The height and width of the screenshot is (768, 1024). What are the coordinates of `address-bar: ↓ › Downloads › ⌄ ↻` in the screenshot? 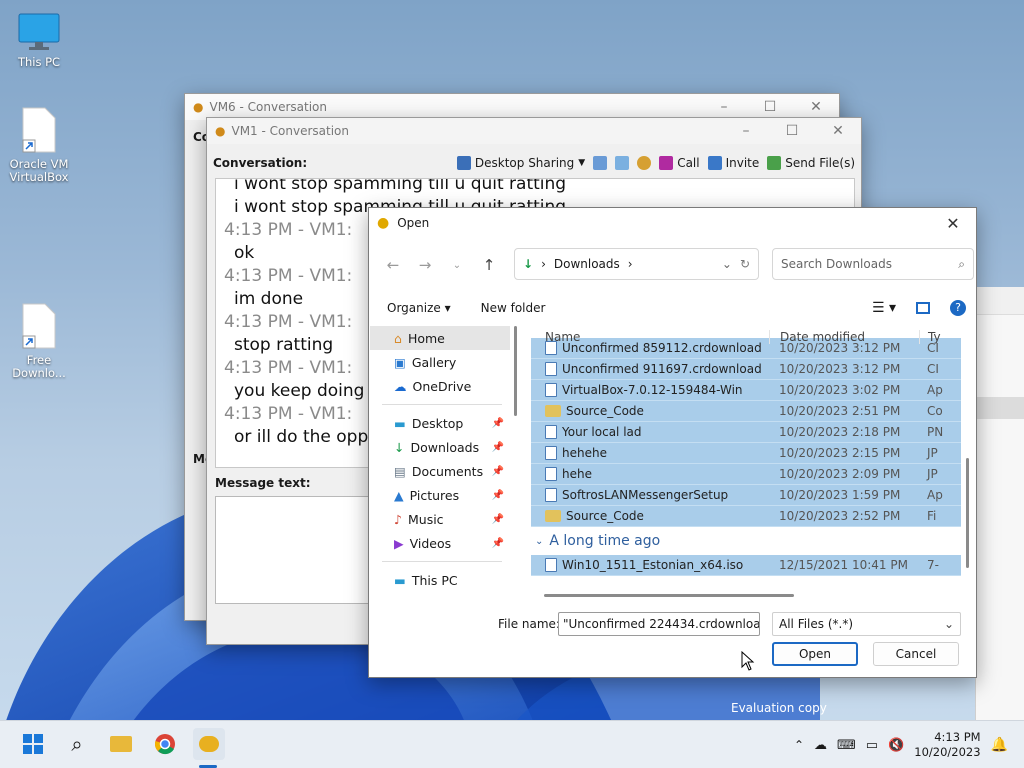 It's located at (636, 264).